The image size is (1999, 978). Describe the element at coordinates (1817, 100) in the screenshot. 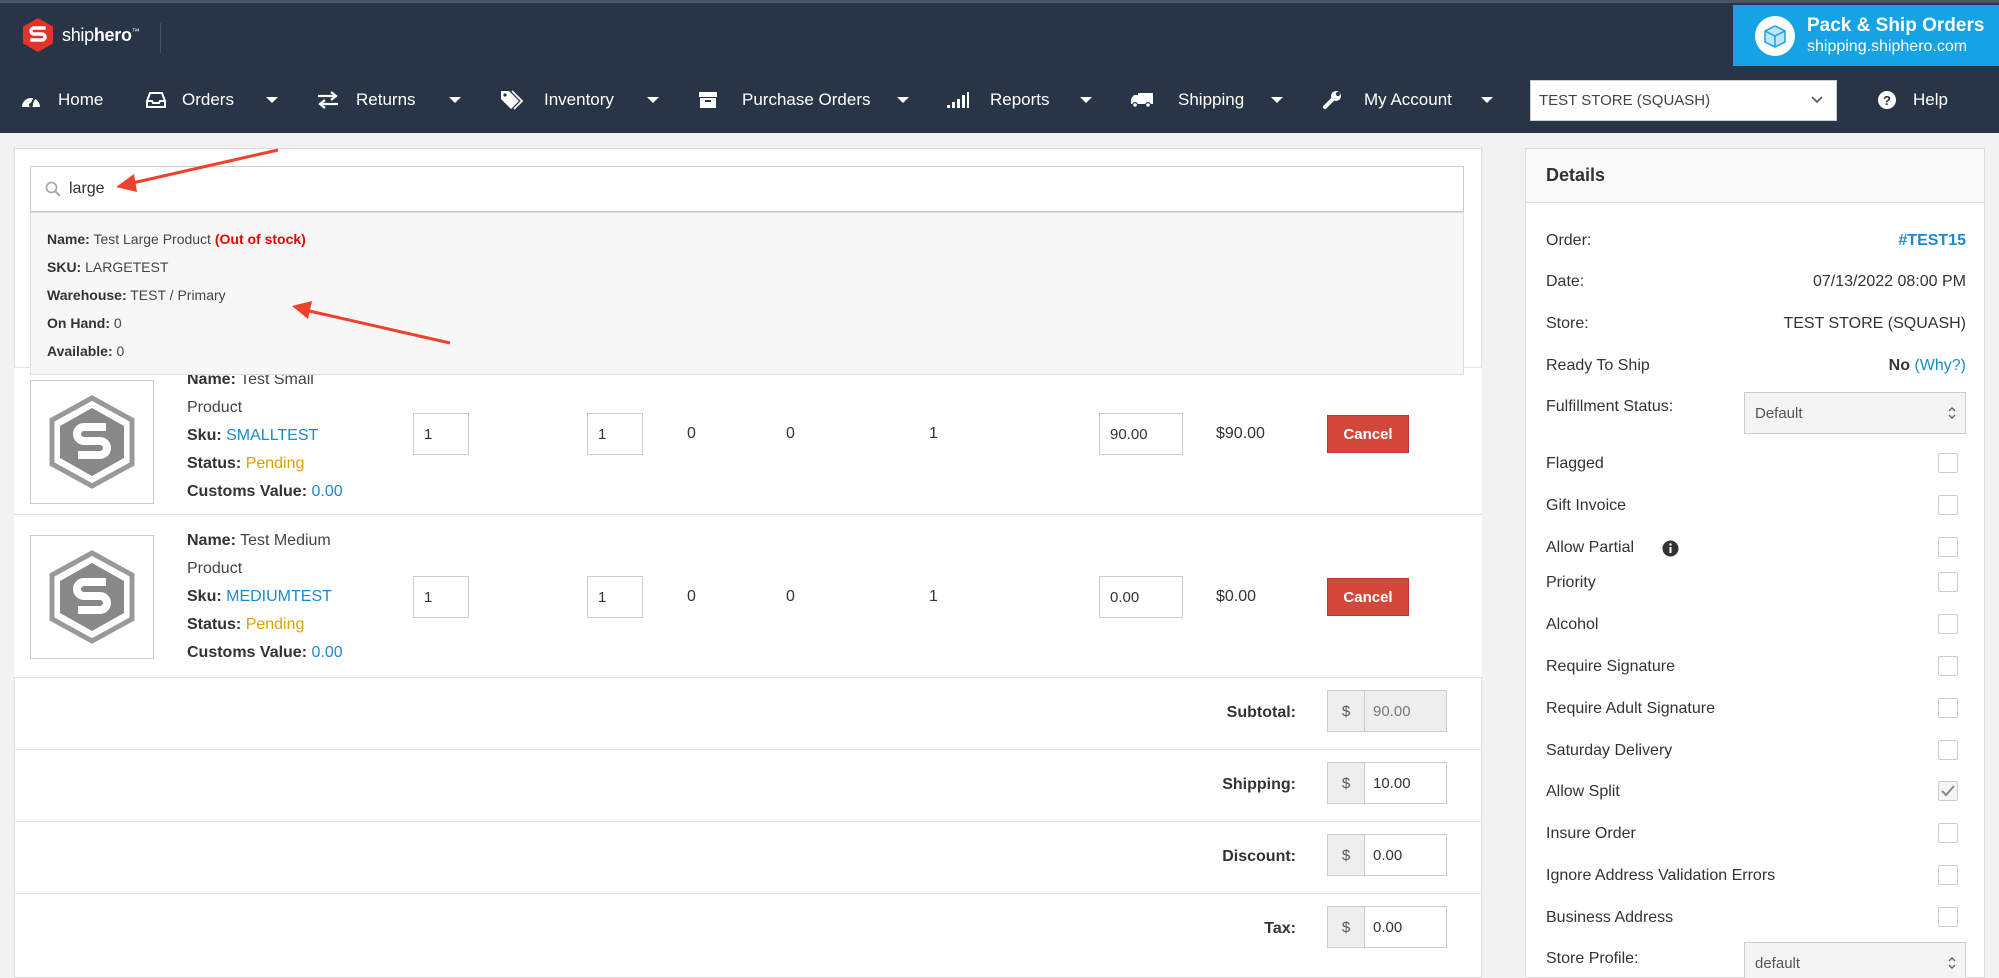

I see `chevron-down-icon` at that location.